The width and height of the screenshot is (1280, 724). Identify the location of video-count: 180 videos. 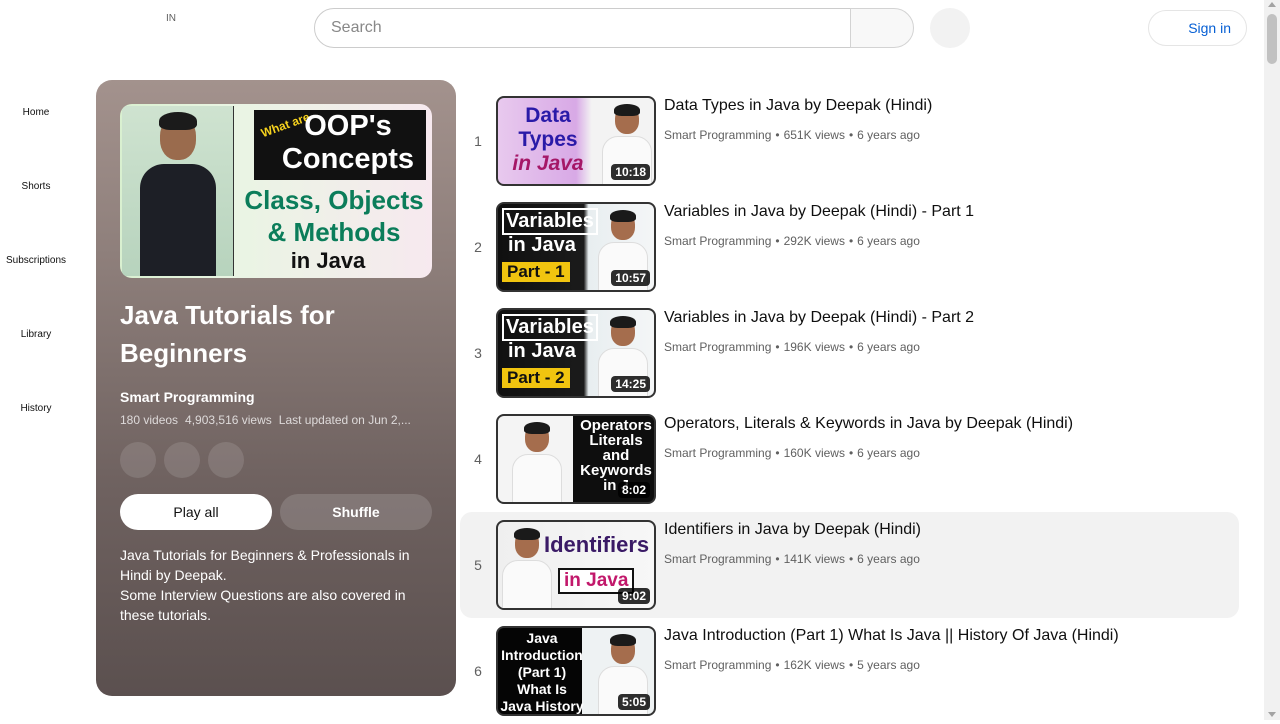
(149, 420).